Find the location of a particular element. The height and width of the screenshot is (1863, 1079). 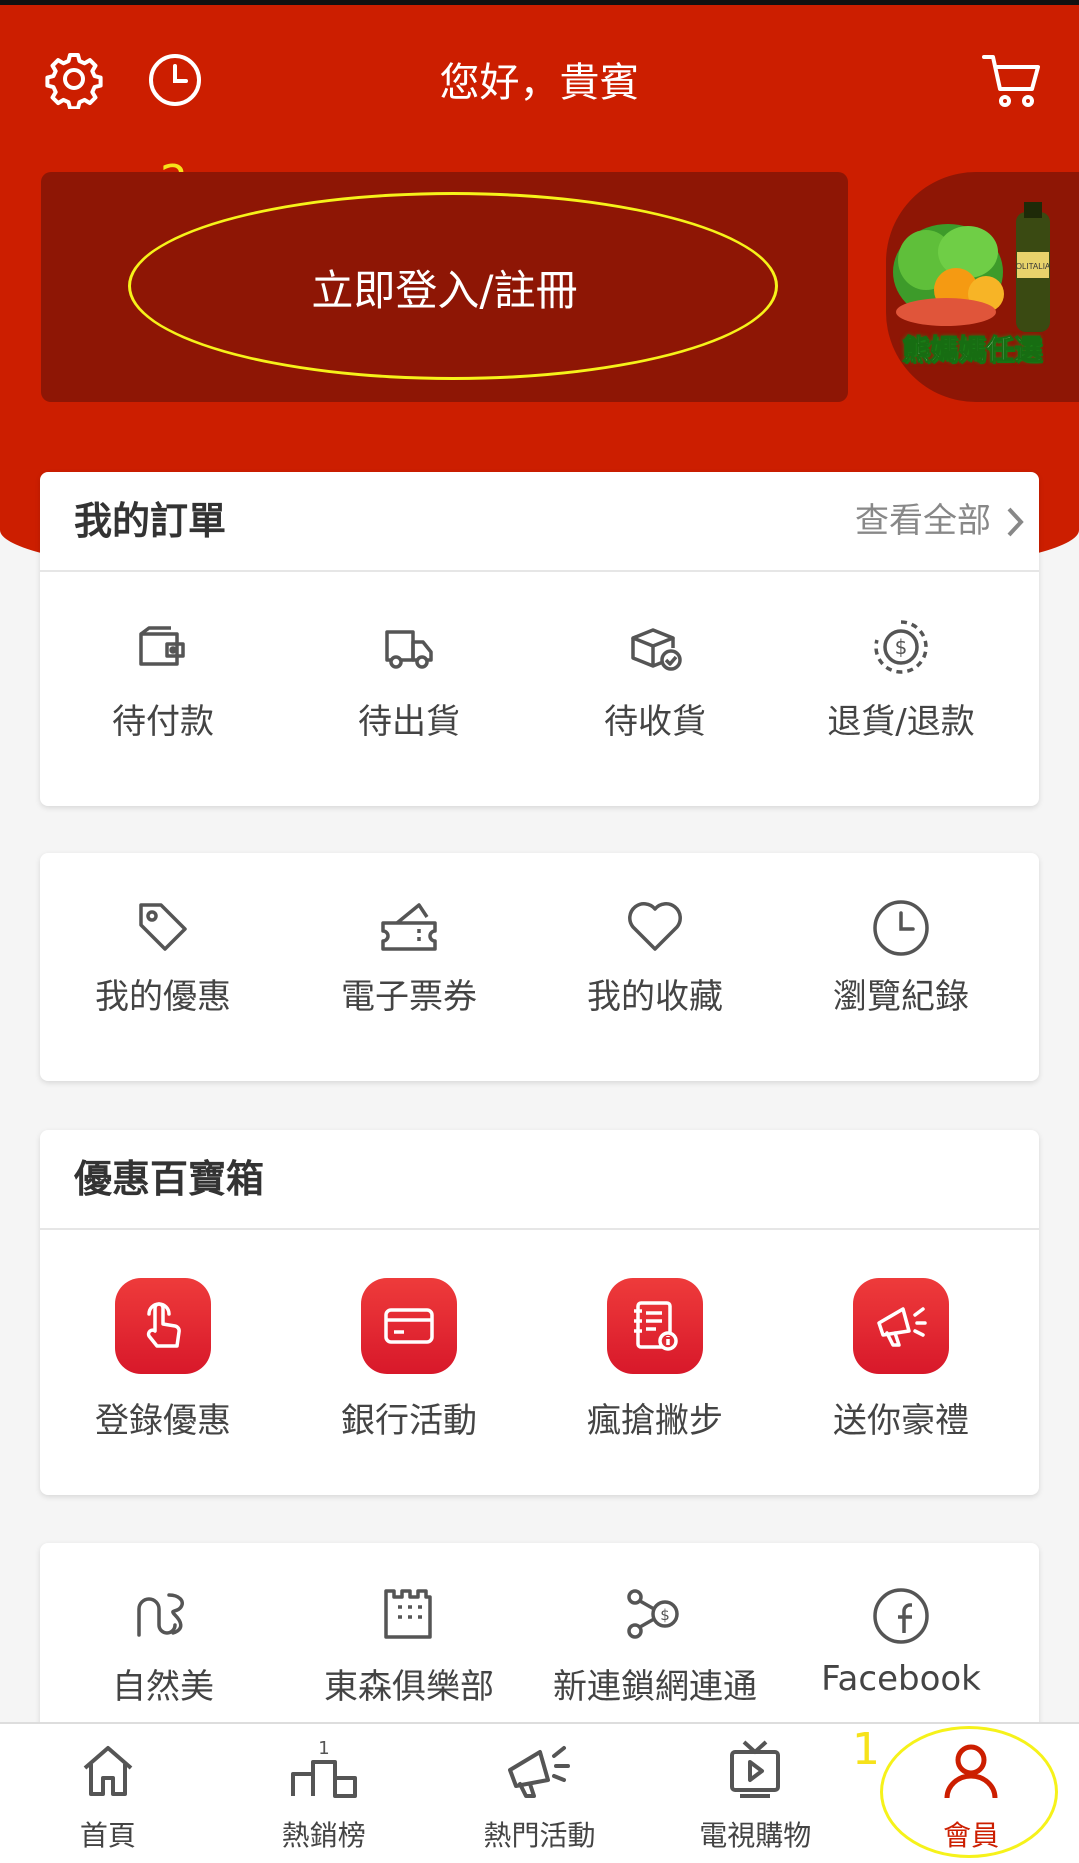

shortcut-e-tickets: 電子票券 is located at coordinates (409, 979).